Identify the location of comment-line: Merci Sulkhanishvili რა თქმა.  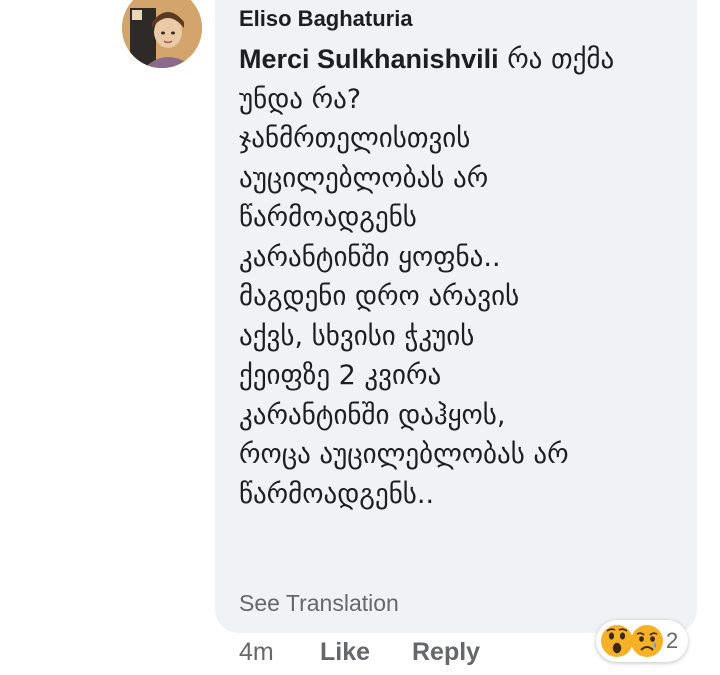
(459, 60).